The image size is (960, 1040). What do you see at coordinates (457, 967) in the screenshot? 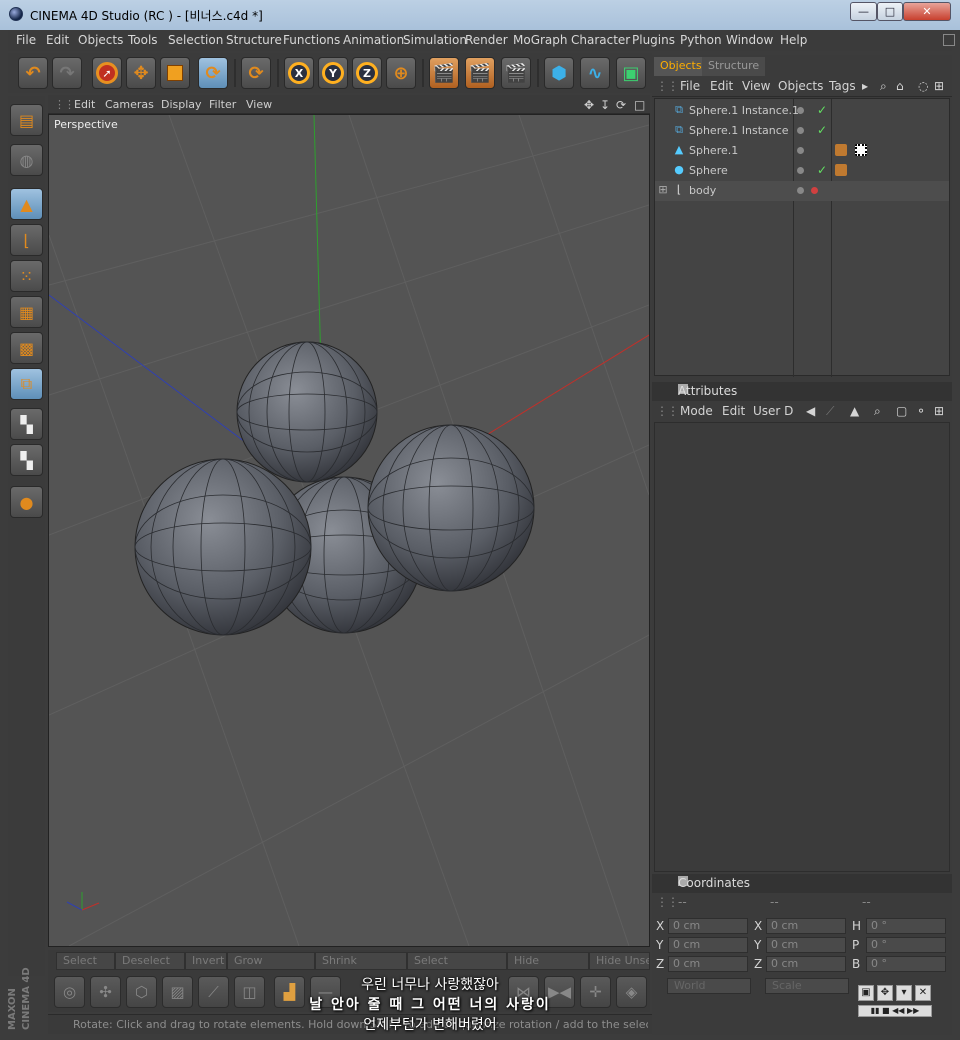
I see `select-connected-button: Select Connected` at bounding box center [457, 967].